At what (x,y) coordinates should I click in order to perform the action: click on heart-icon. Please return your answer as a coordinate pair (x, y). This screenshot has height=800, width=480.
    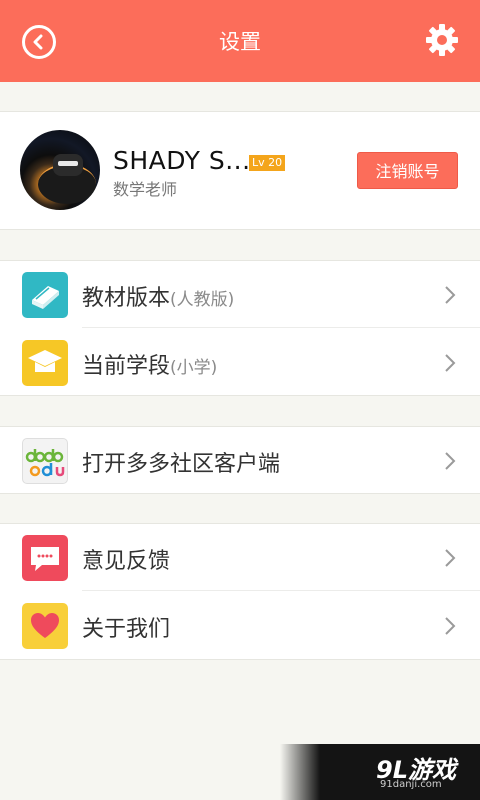
    Looking at the image, I should click on (45, 626).